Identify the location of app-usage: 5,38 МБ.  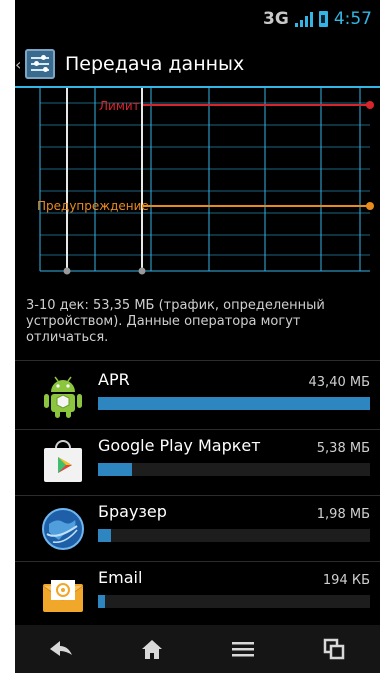
(343, 448).